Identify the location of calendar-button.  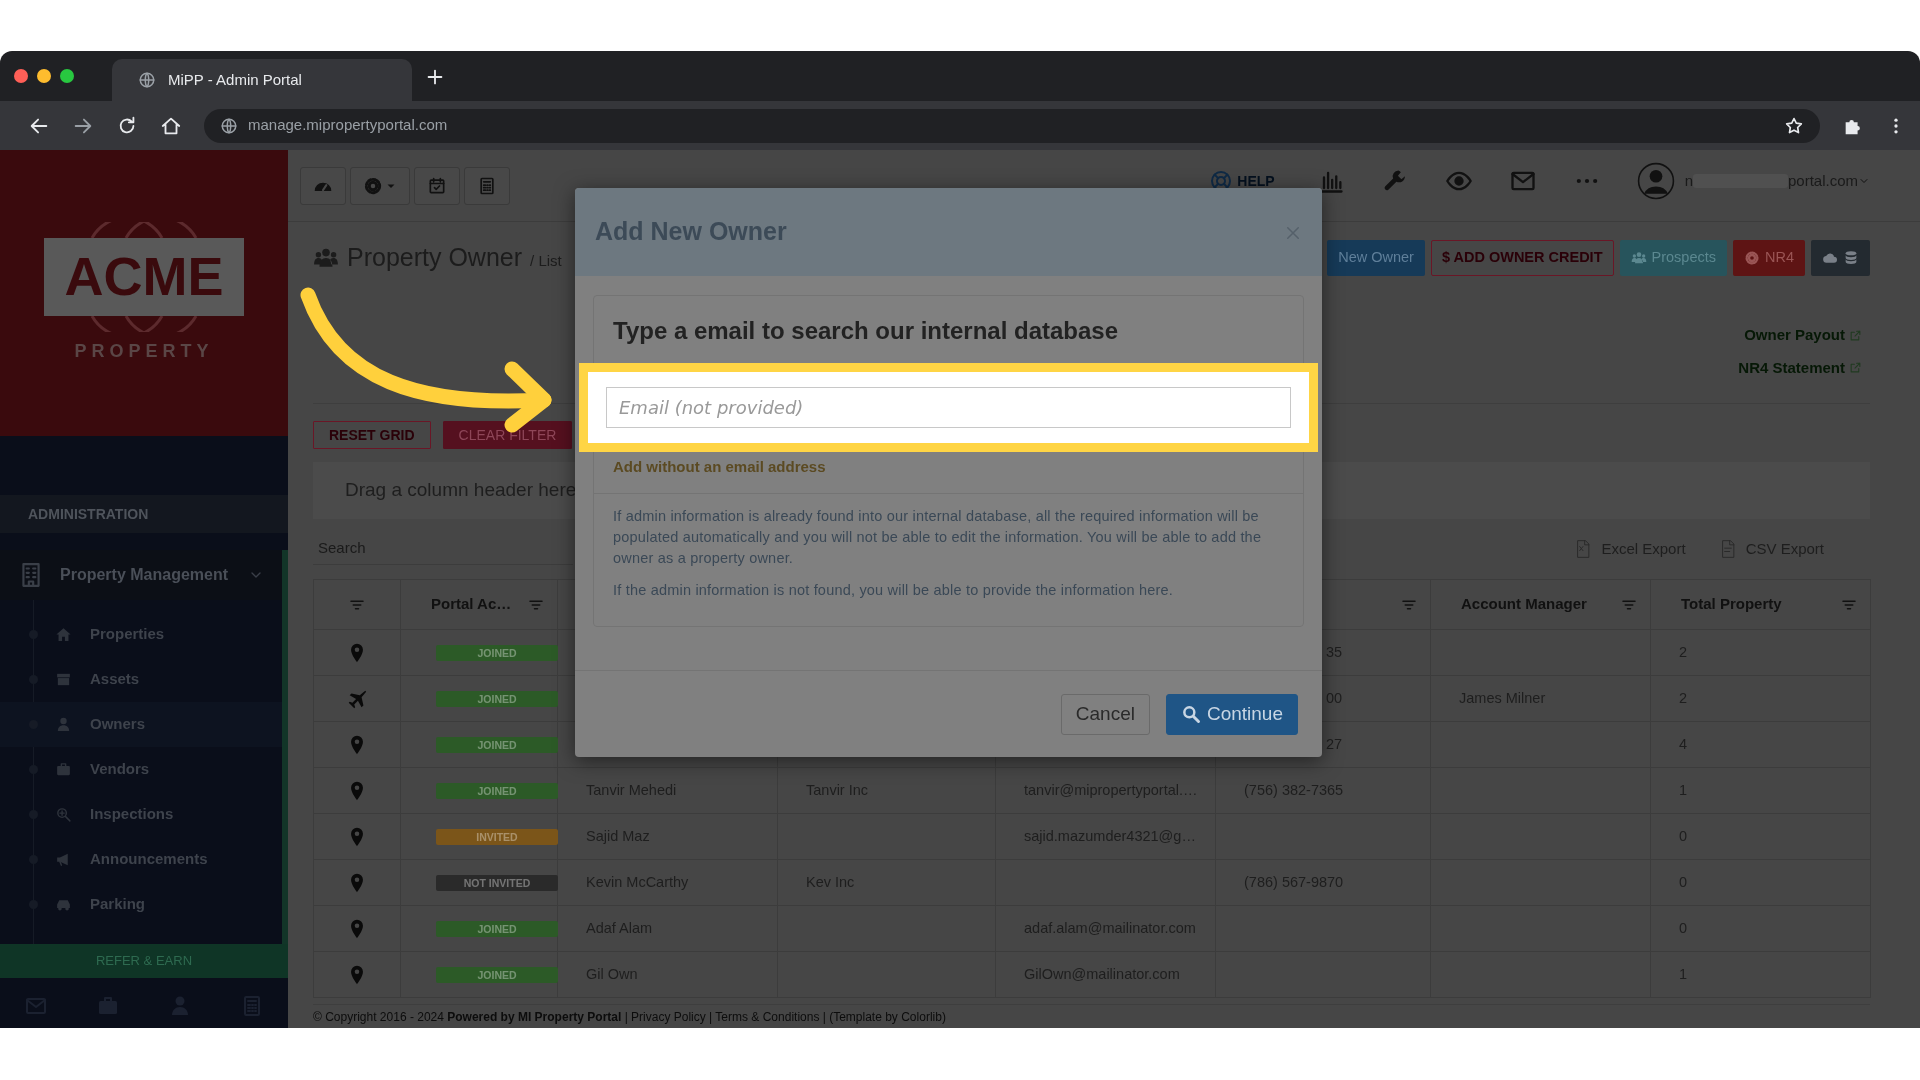
(437, 185).